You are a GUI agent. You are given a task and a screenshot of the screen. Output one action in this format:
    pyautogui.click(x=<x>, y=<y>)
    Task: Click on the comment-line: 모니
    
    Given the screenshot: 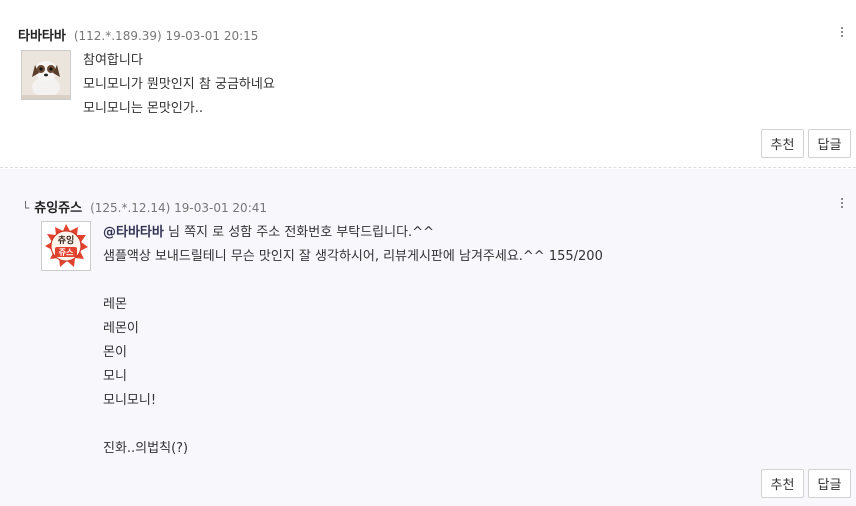 What is the action you would take?
    pyautogui.click(x=115, y=376)
    